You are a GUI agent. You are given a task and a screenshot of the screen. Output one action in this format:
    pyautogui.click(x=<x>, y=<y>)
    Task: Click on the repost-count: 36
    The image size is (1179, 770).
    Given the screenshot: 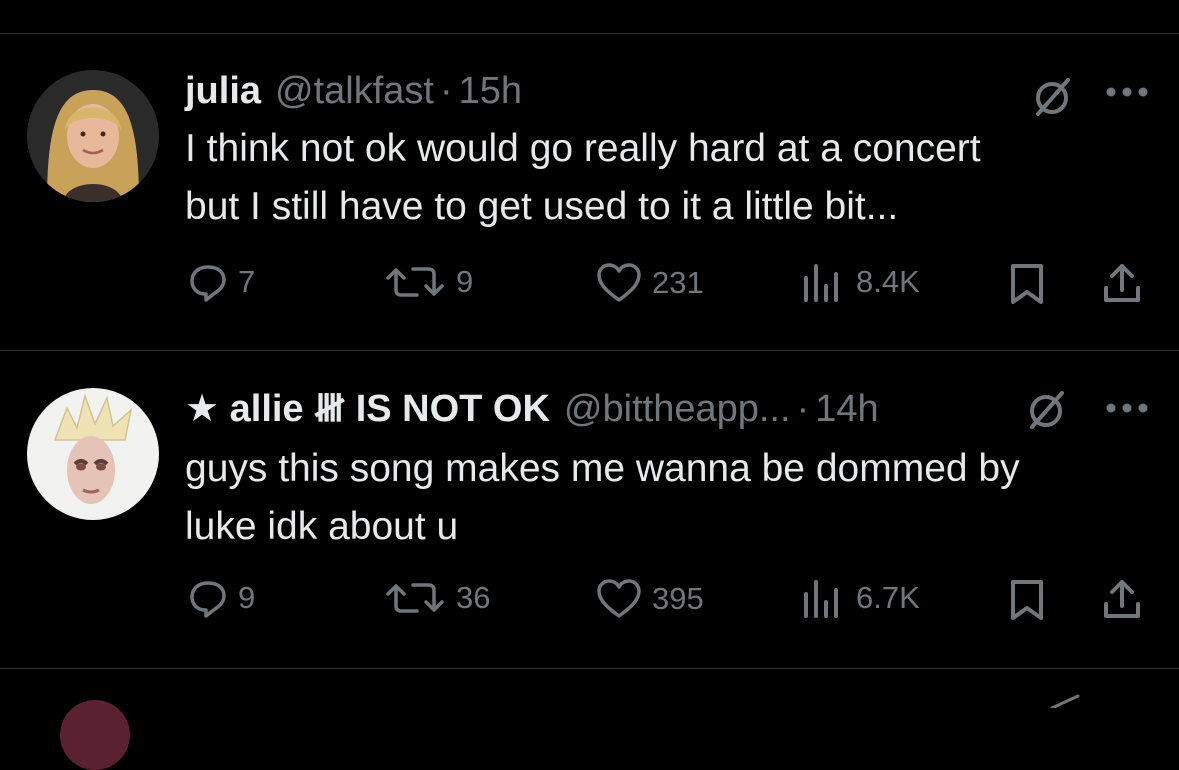 What is the action you would take?
    pyautogui.click(x=473, y=597)
    